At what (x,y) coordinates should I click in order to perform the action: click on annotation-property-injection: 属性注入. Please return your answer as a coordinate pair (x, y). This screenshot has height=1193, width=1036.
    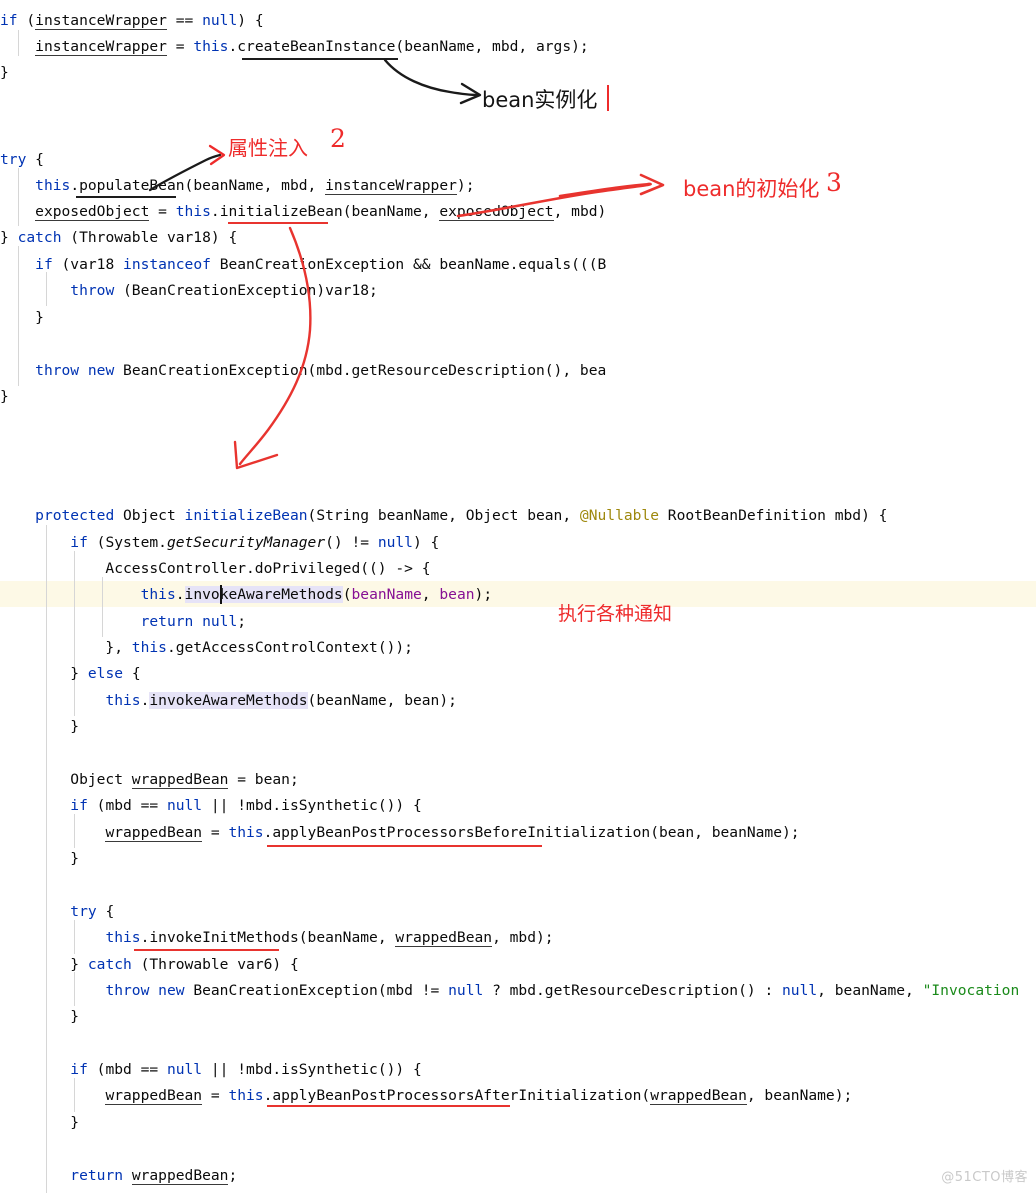
    Looking at the image, I should click on (268, 148).